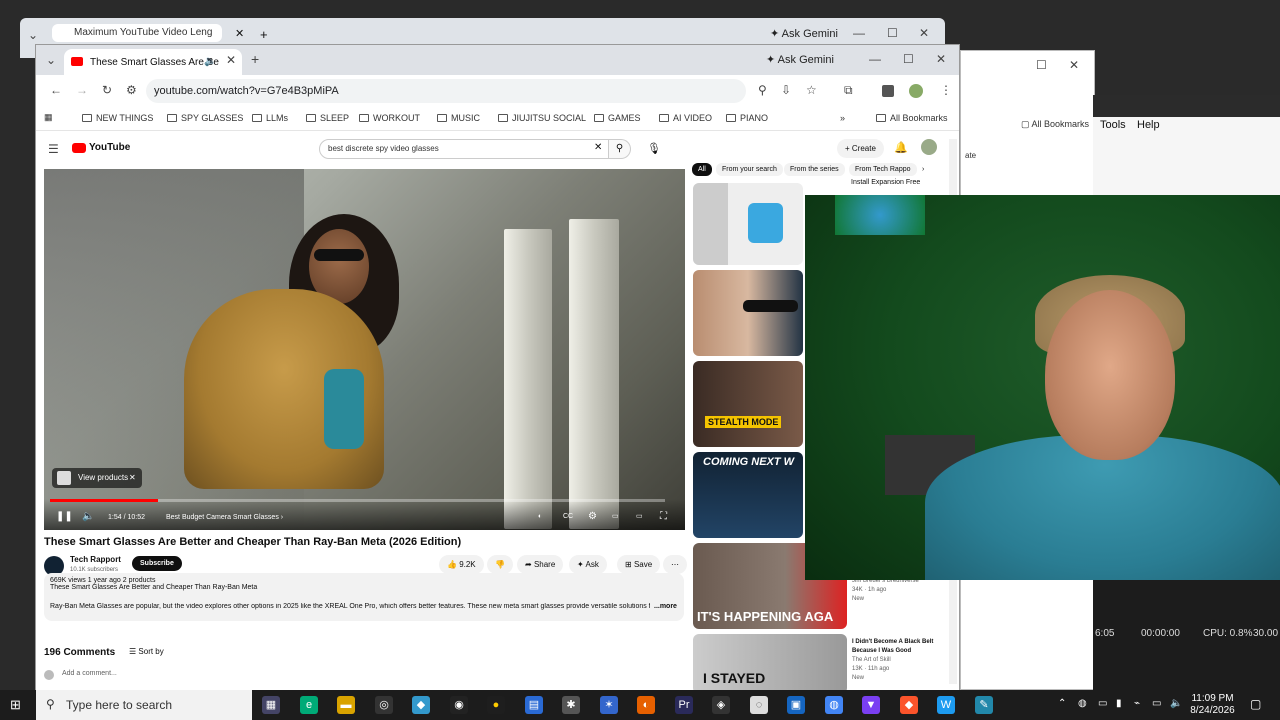 This screenshot has width=1280, height=720. What do you see at coordinates (901, 147) in the screenshot?
I see `bell-icon: 🔔` at bounding box center [901, 147].